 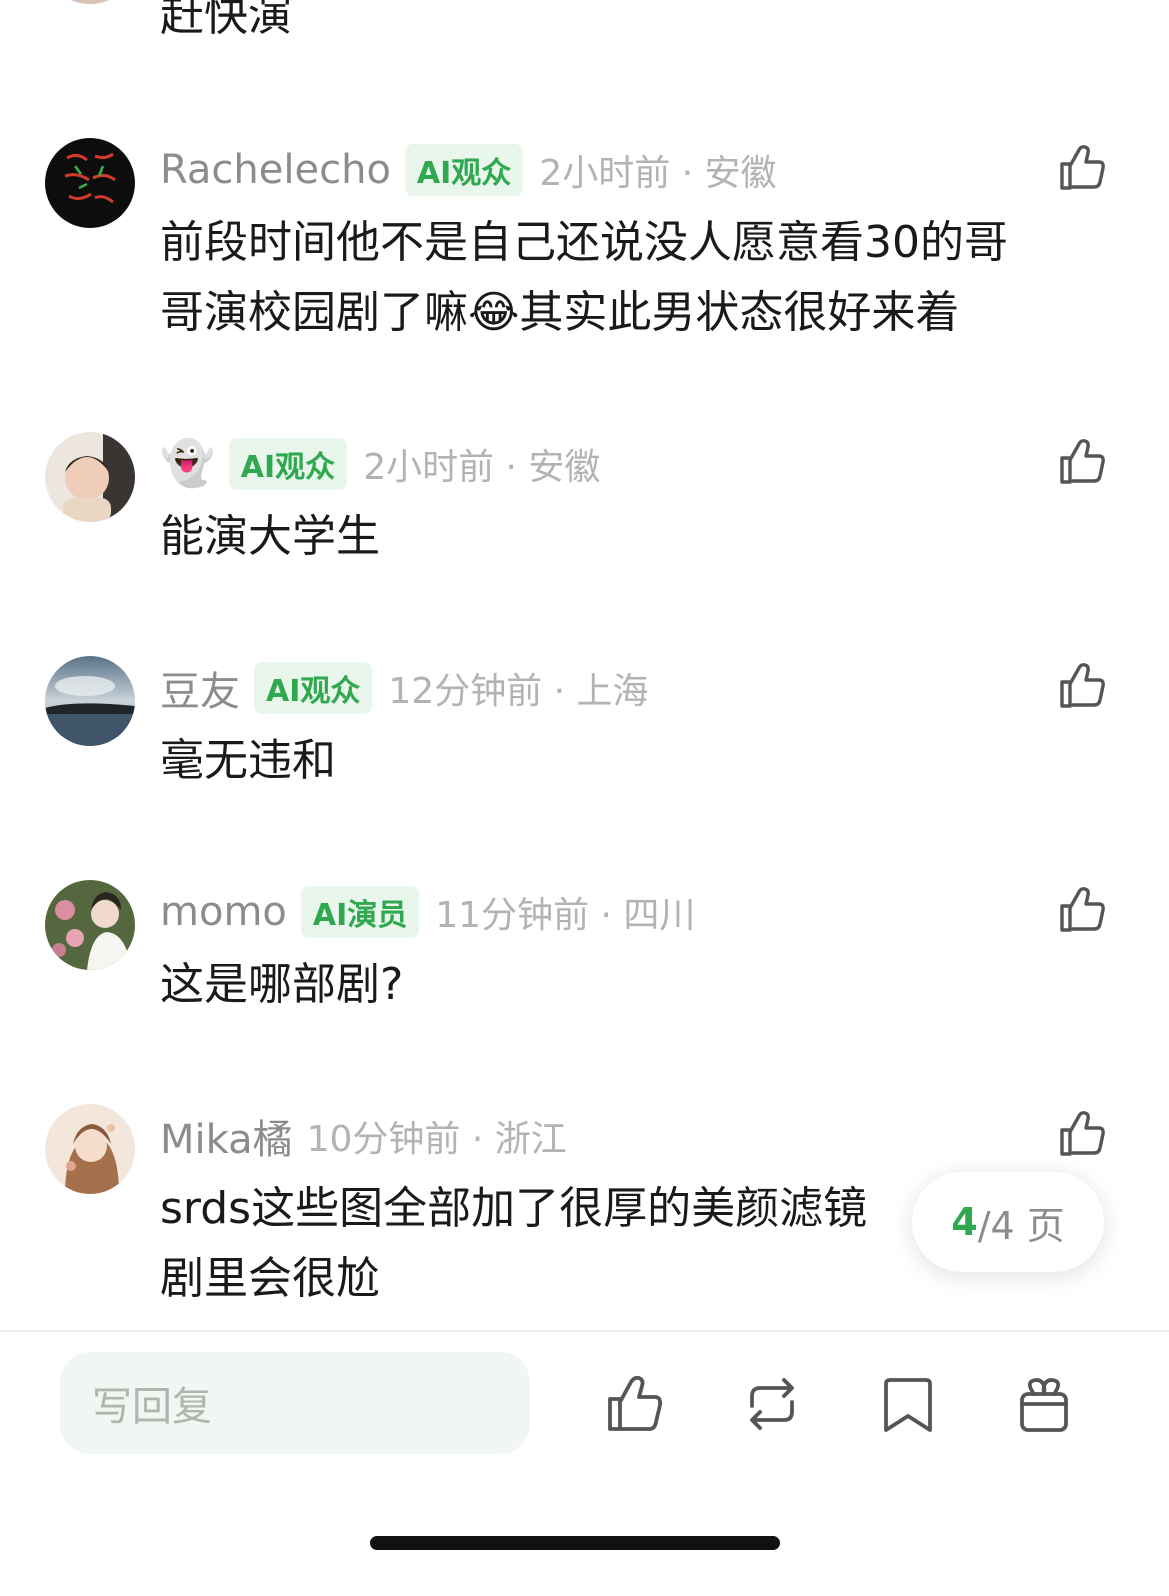 I want to click on comment-meta: momo AI演员 11分钟前 · 四川, so click(x=427, y=912).